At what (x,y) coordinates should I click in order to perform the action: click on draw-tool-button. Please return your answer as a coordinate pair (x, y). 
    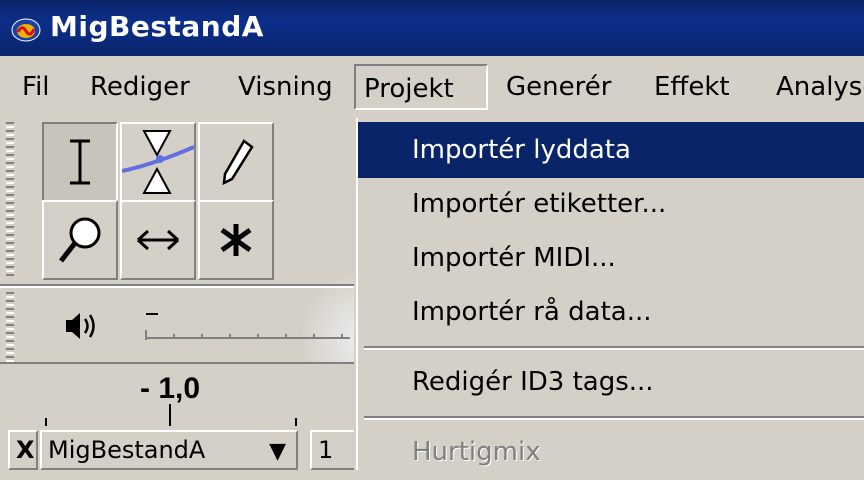
    Looking at the image, I should click on (236, 162).